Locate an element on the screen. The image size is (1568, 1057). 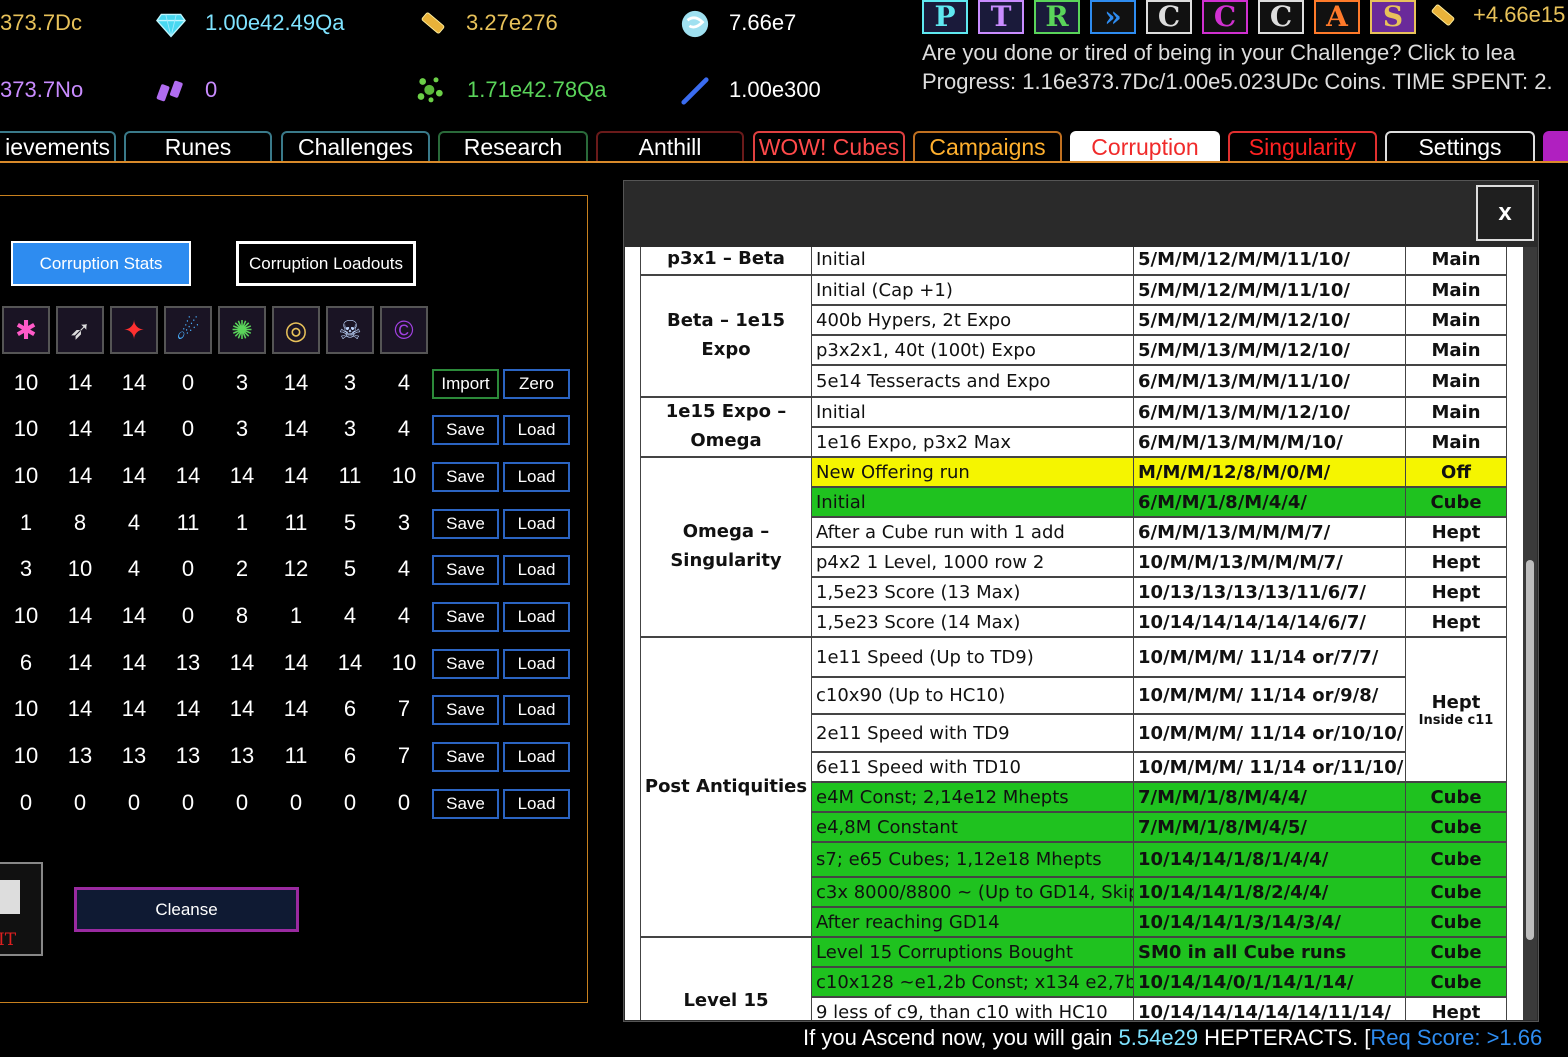
required-score: Req Score: >1.66 is located at coordinates (1456, 1037).